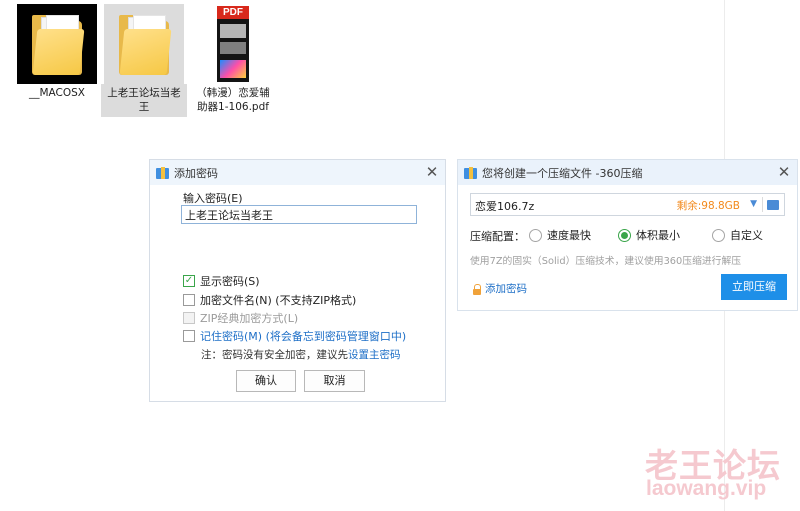  What do you see at coordinates (606, 261) in the screenshot?
I see `compression-hint: 使用7Z的固实（Solid）压缩技术，建议使用360压缩进行解压` at bounding box center [606, 261].